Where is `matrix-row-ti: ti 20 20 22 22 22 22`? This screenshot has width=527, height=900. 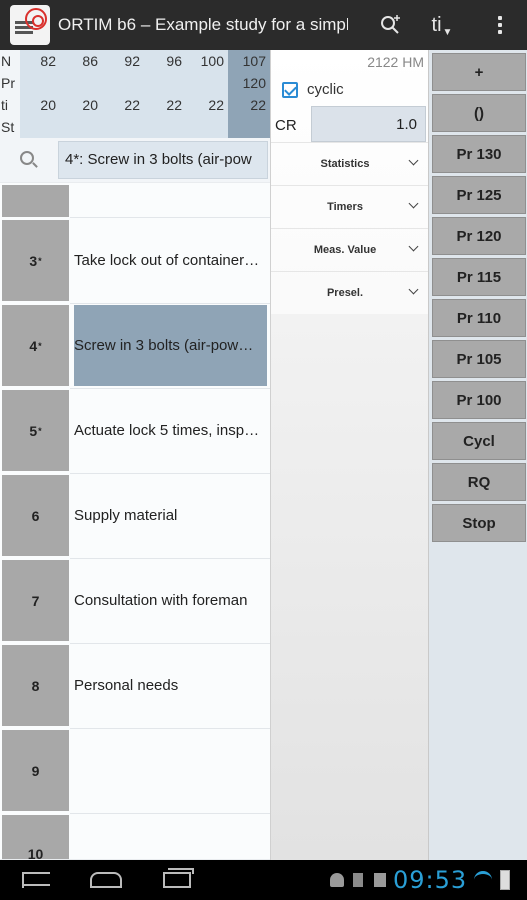 matrix-row-ti: ti 20 20 22 22 22 22 is located at coordinates (135, 105).